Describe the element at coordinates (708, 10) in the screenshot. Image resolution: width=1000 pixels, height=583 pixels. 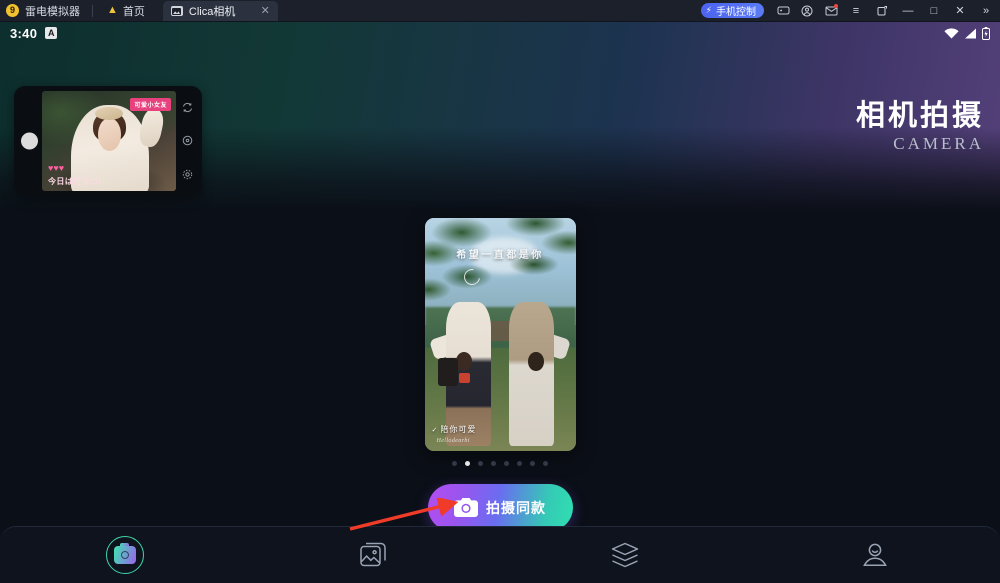
I see `lightning-bolt-icon: ⚡` at that location.